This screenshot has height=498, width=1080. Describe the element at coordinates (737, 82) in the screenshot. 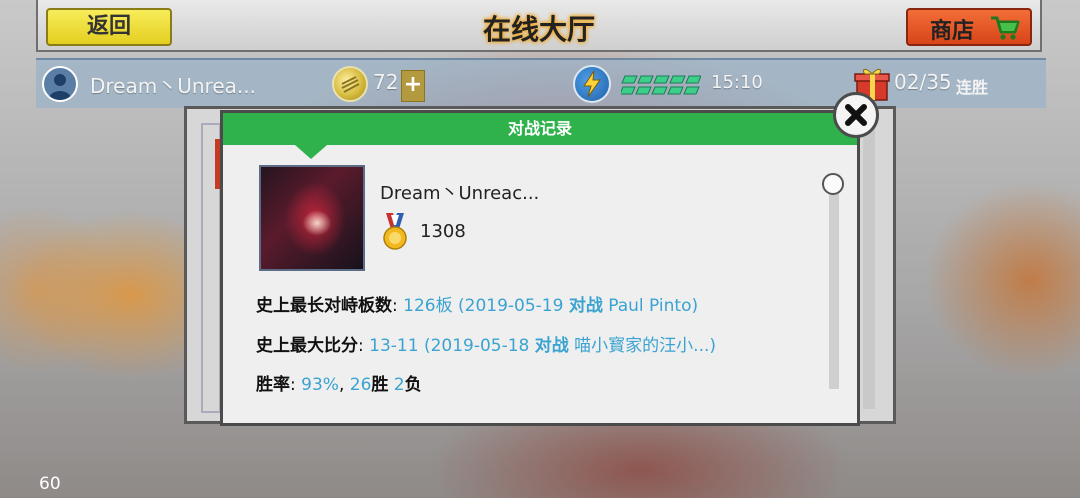

I see `energy-timer: 15:10` at that location.